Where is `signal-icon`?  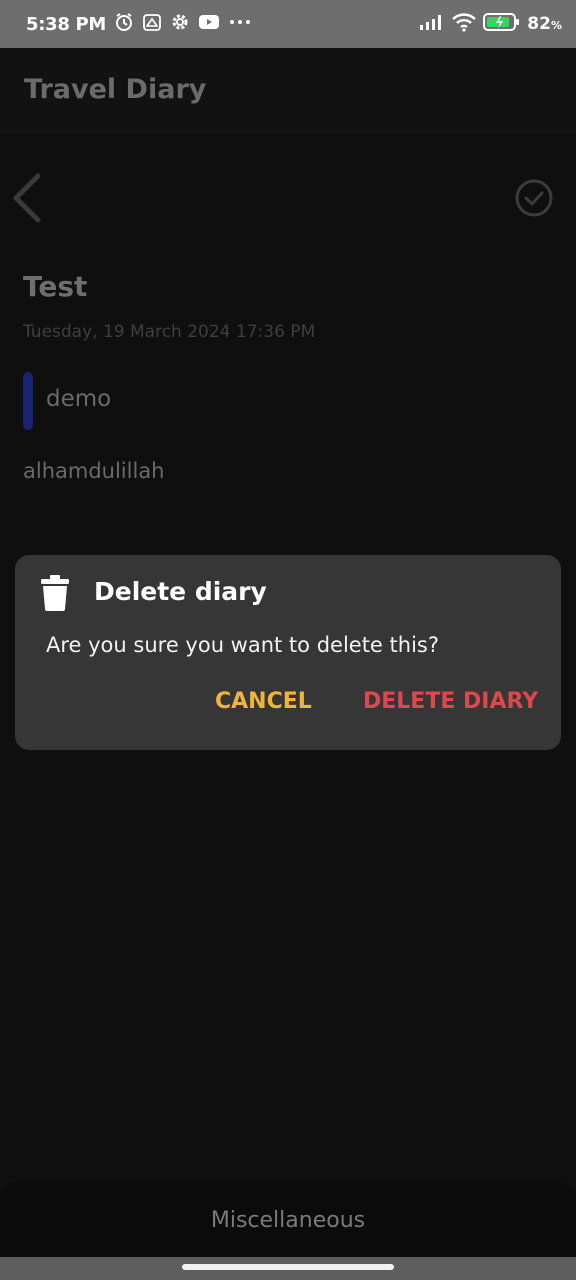 signal-icon is located at coordinates (432, 24).